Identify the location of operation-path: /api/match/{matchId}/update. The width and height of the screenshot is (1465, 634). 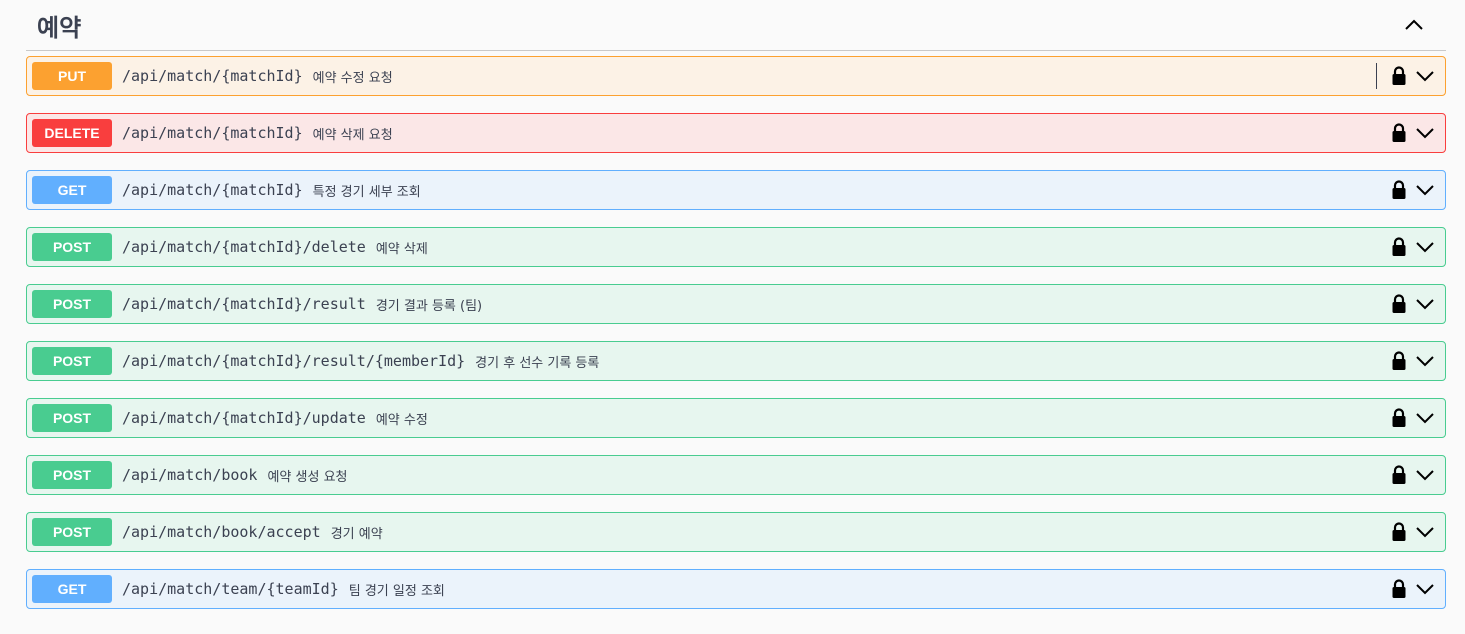
(244, 418).